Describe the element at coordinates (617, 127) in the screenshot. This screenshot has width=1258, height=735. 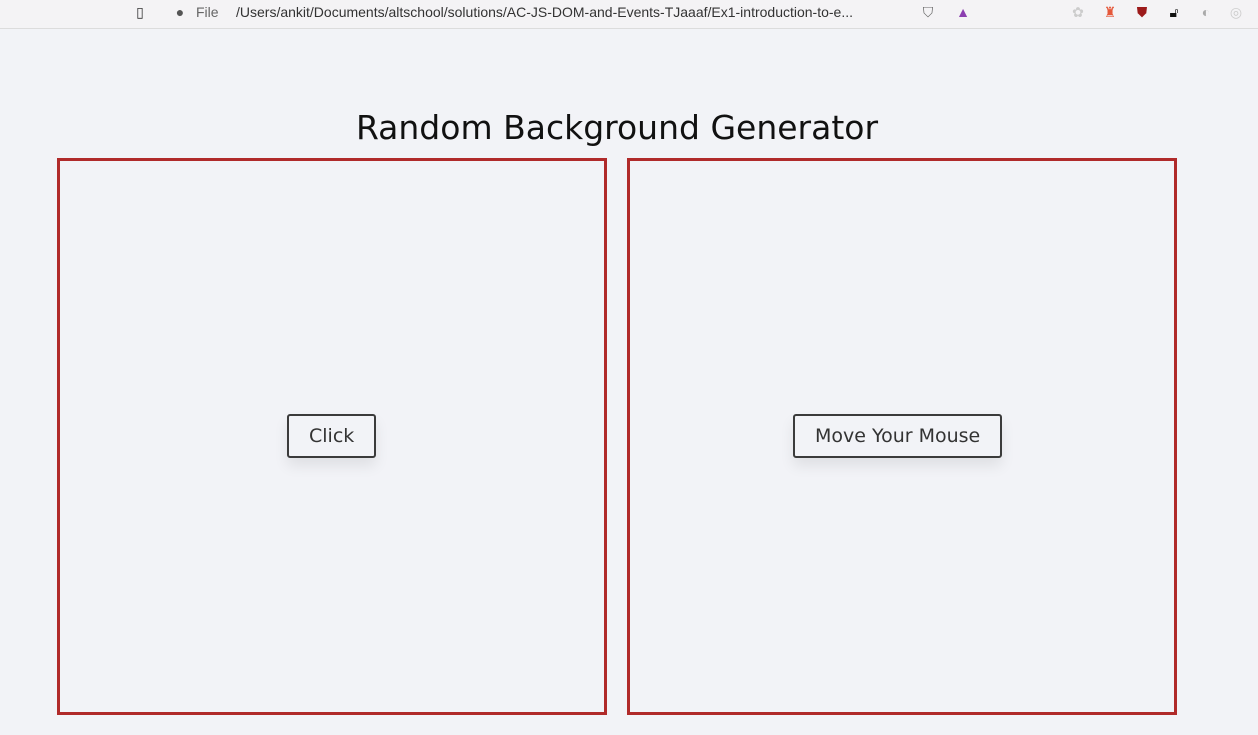
I see `page-title: Random Background Generator` at that location.